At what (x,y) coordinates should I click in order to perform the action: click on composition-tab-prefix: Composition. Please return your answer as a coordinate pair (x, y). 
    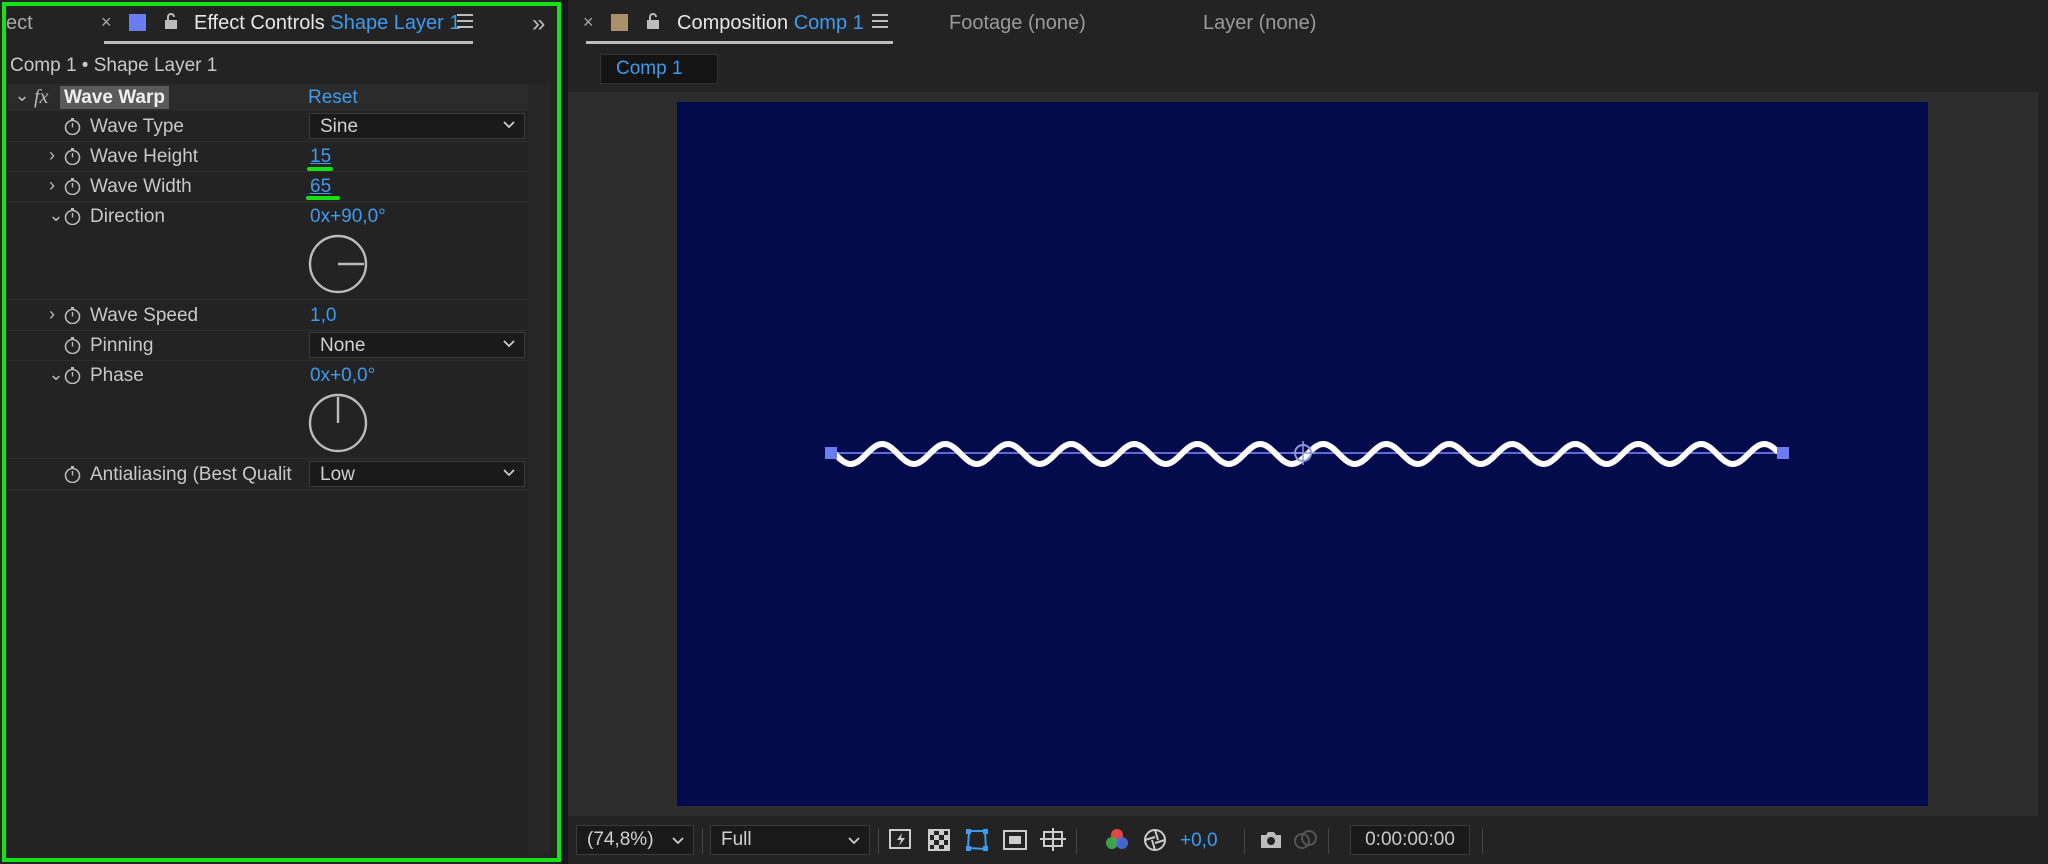
    Looking at the image, I should click on (733, 23).